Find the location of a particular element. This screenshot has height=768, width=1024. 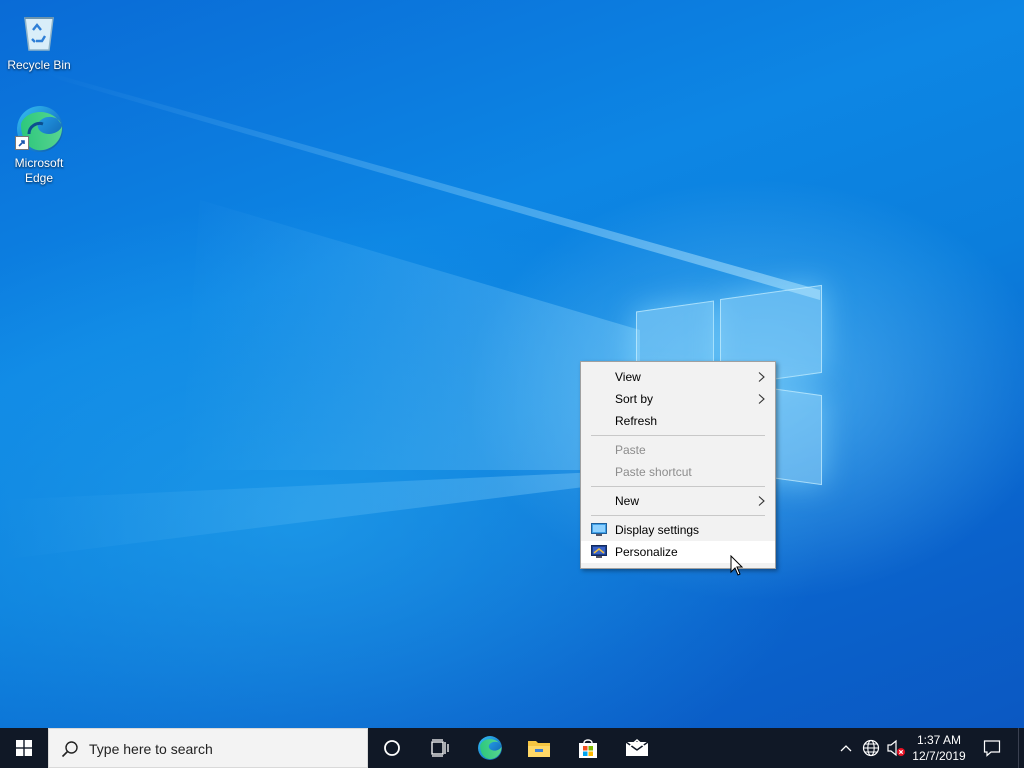

taskbar-store-button is located at coordinates (588, 748).